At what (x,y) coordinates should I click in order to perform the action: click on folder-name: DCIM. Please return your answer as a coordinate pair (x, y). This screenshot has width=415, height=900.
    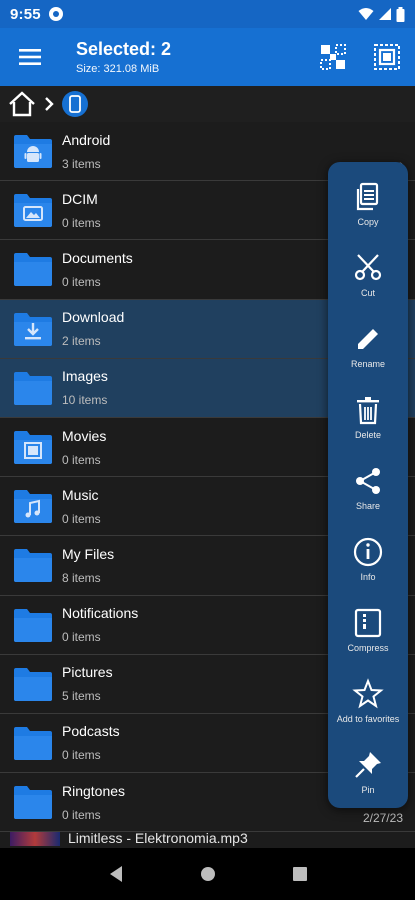
    Looking at the image, I should click on (80, 198).